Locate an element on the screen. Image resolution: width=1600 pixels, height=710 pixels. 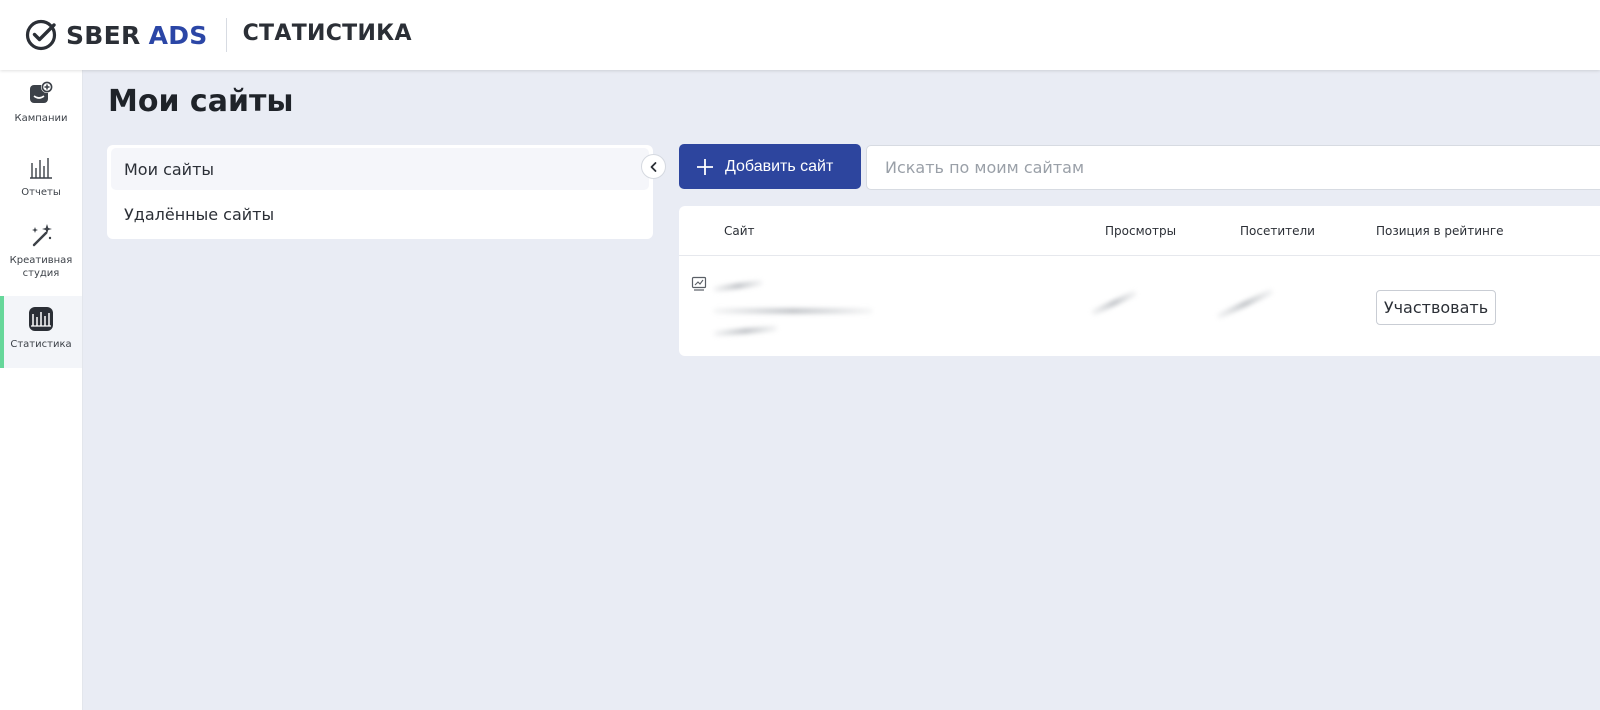
top-header: SBER ADS СТАТИСТИКА is located at coordinates (800, 35).